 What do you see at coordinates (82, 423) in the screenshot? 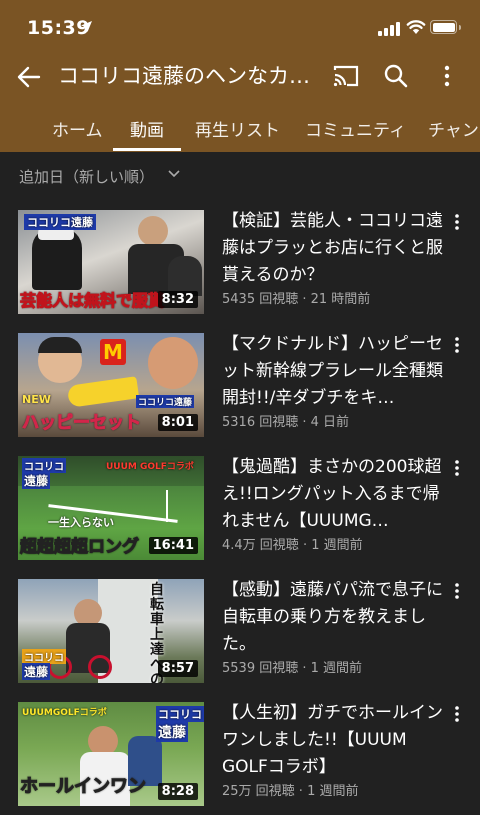
I see `thumbnail-caption: ハッピーセット` at bounding box center [82, 423].